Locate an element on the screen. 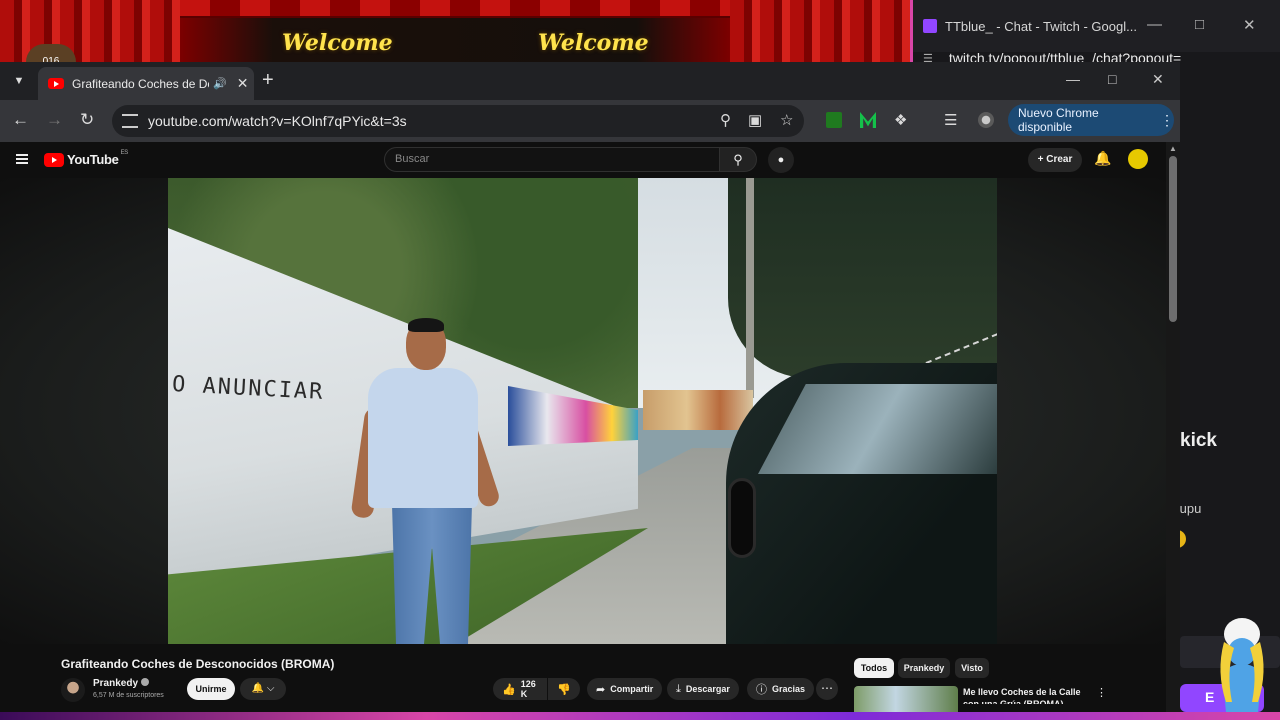  smurf-mascot-icon is located at coordinates (1242, 665).